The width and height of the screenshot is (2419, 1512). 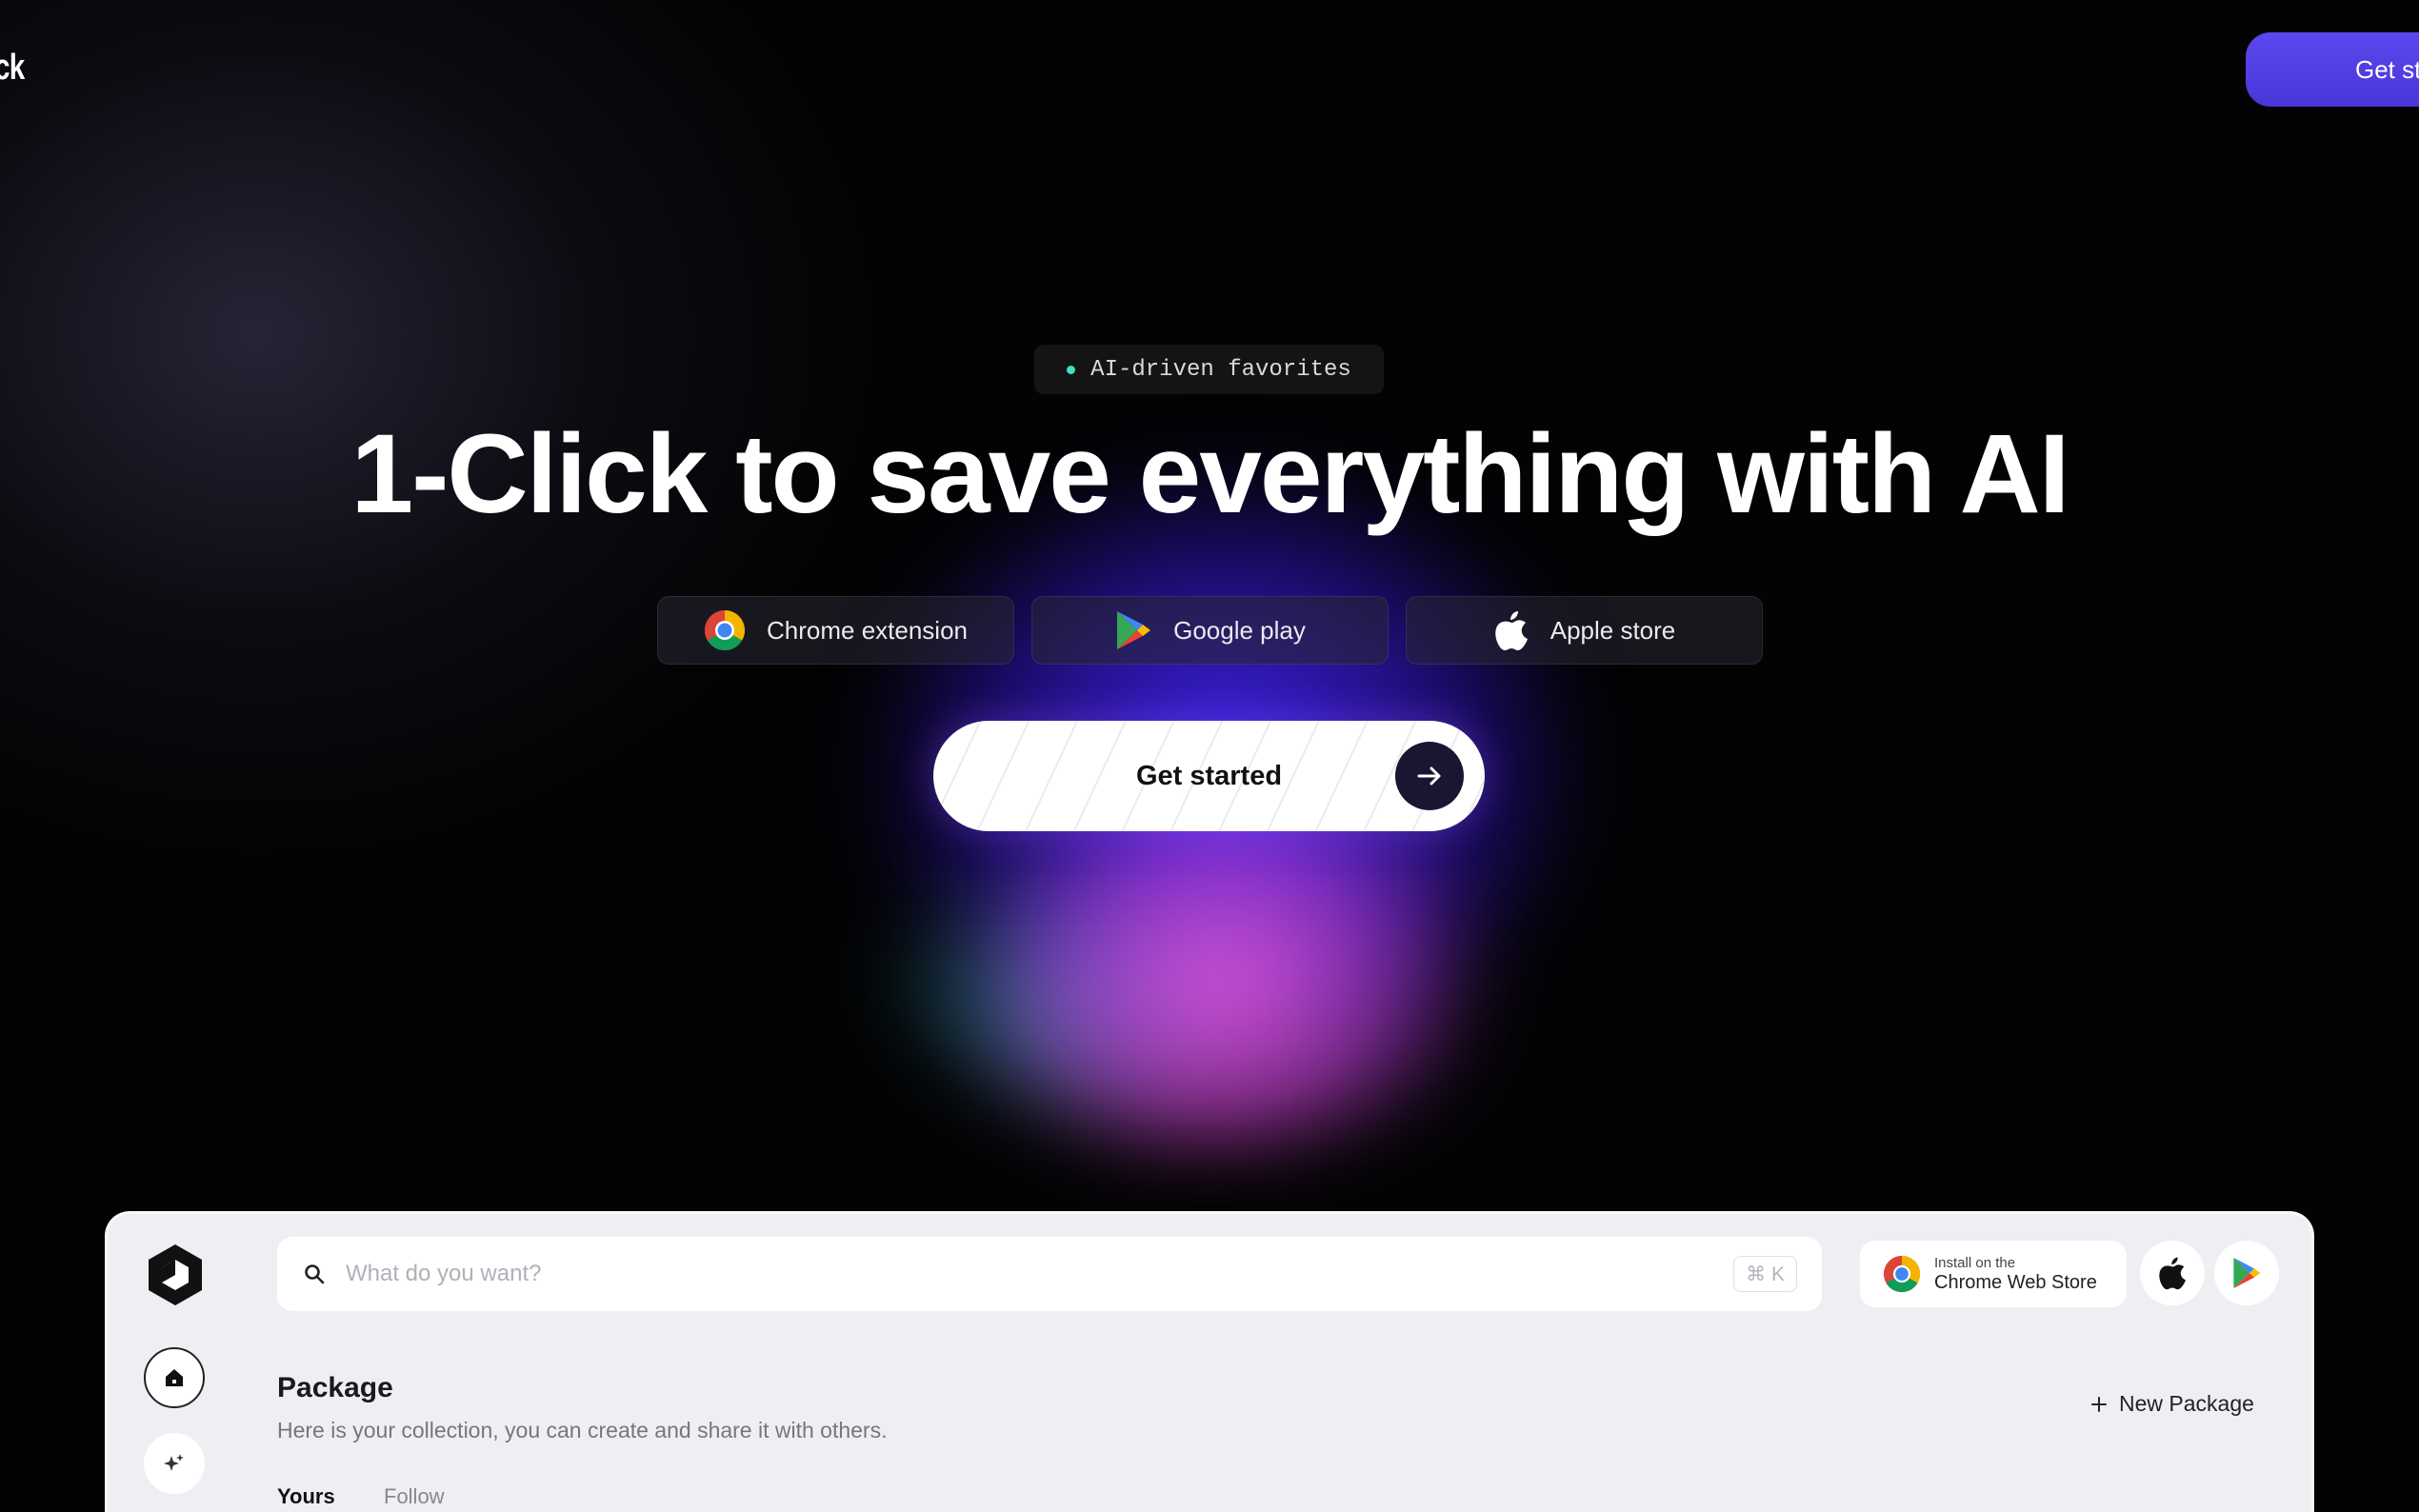 I want to click on app-logo-icon, so click(x=175, y=1275).